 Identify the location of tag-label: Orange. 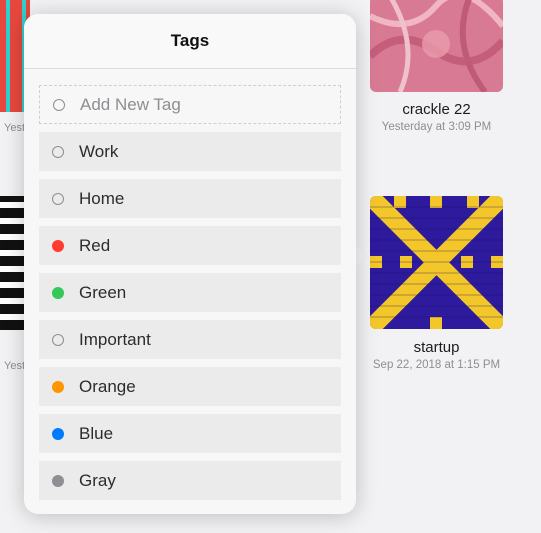
(107, 386).